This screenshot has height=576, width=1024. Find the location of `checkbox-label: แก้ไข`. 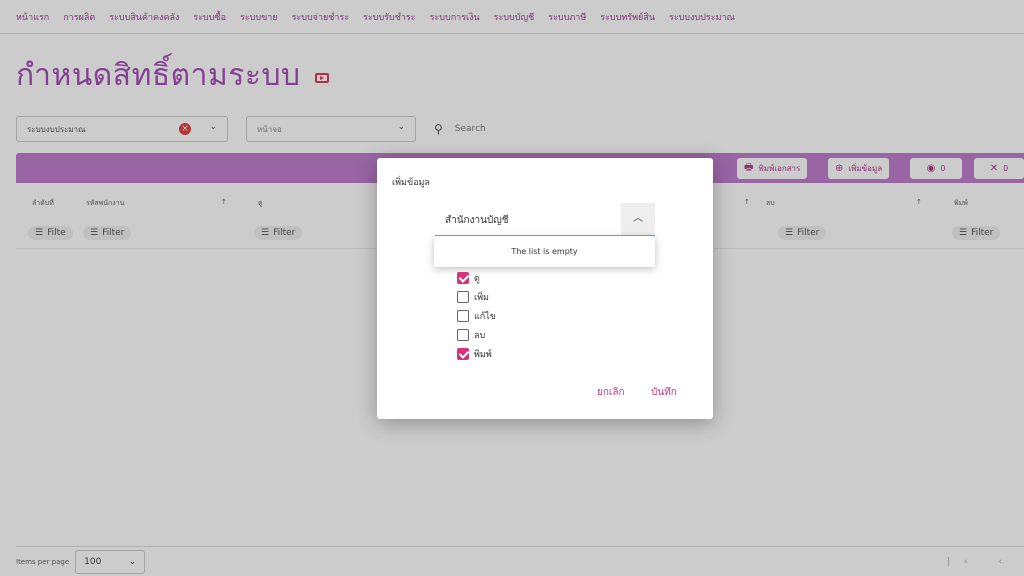

checkbox-label: แก้ไข is located at coordinates (485, 316).